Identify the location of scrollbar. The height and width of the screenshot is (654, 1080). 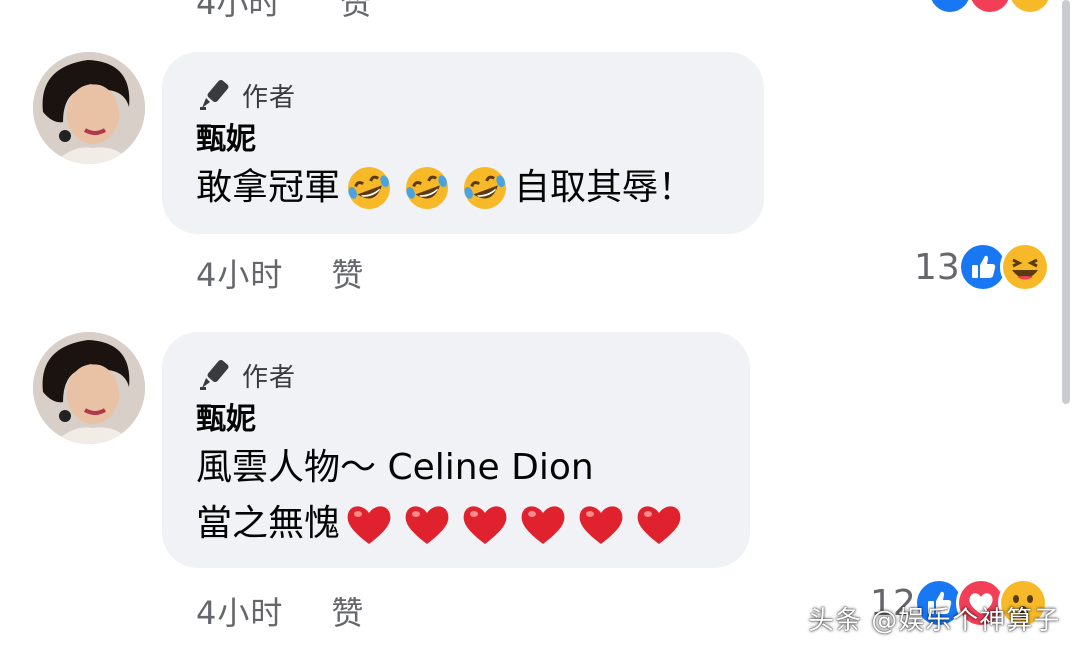
(1066, 202).